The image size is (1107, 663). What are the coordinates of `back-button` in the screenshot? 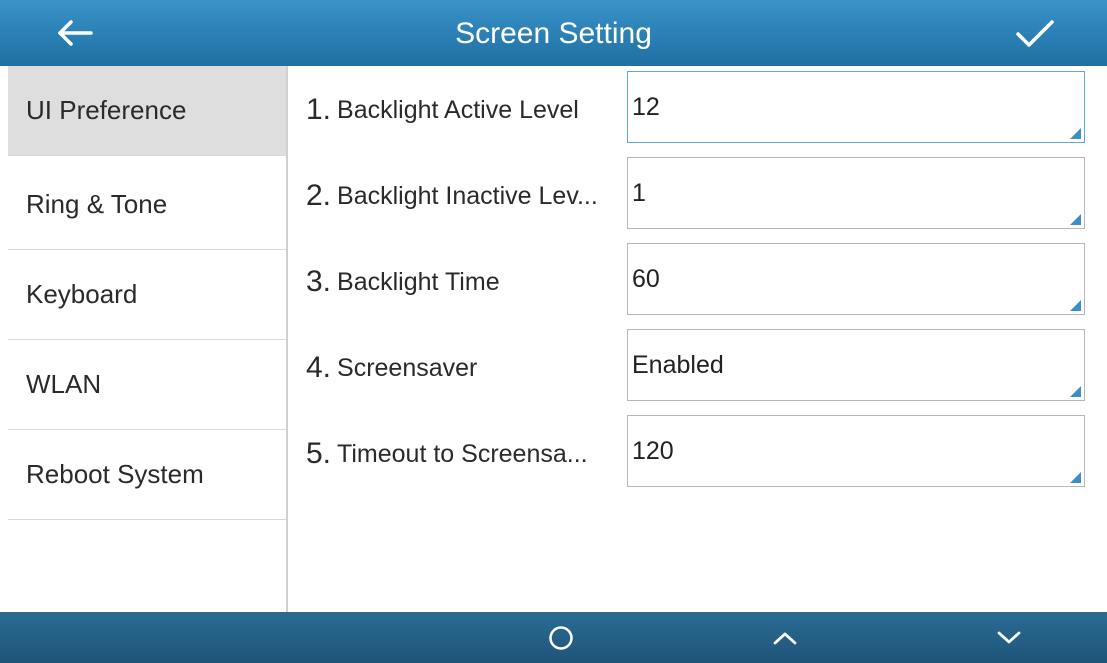 It's located at (75, 33).